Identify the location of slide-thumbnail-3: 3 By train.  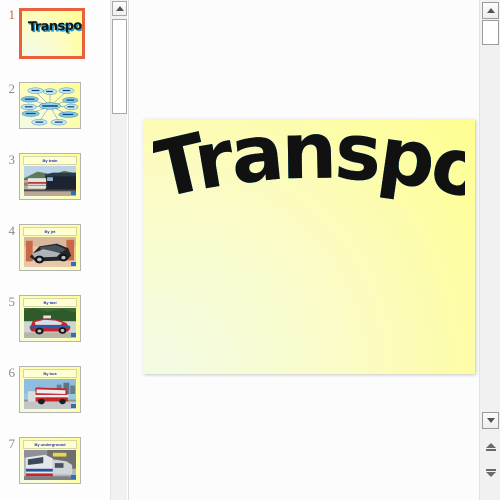
(53, 180).